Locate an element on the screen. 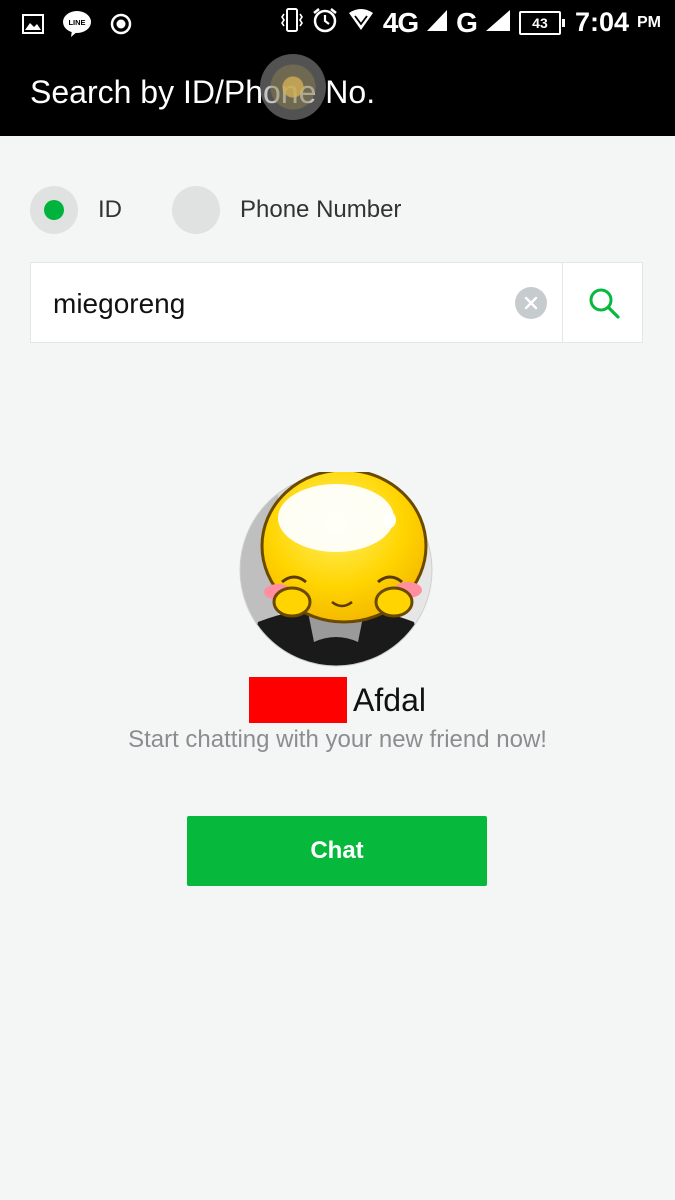  friend-name-row: Afdal is located at coordinates (337, 700).